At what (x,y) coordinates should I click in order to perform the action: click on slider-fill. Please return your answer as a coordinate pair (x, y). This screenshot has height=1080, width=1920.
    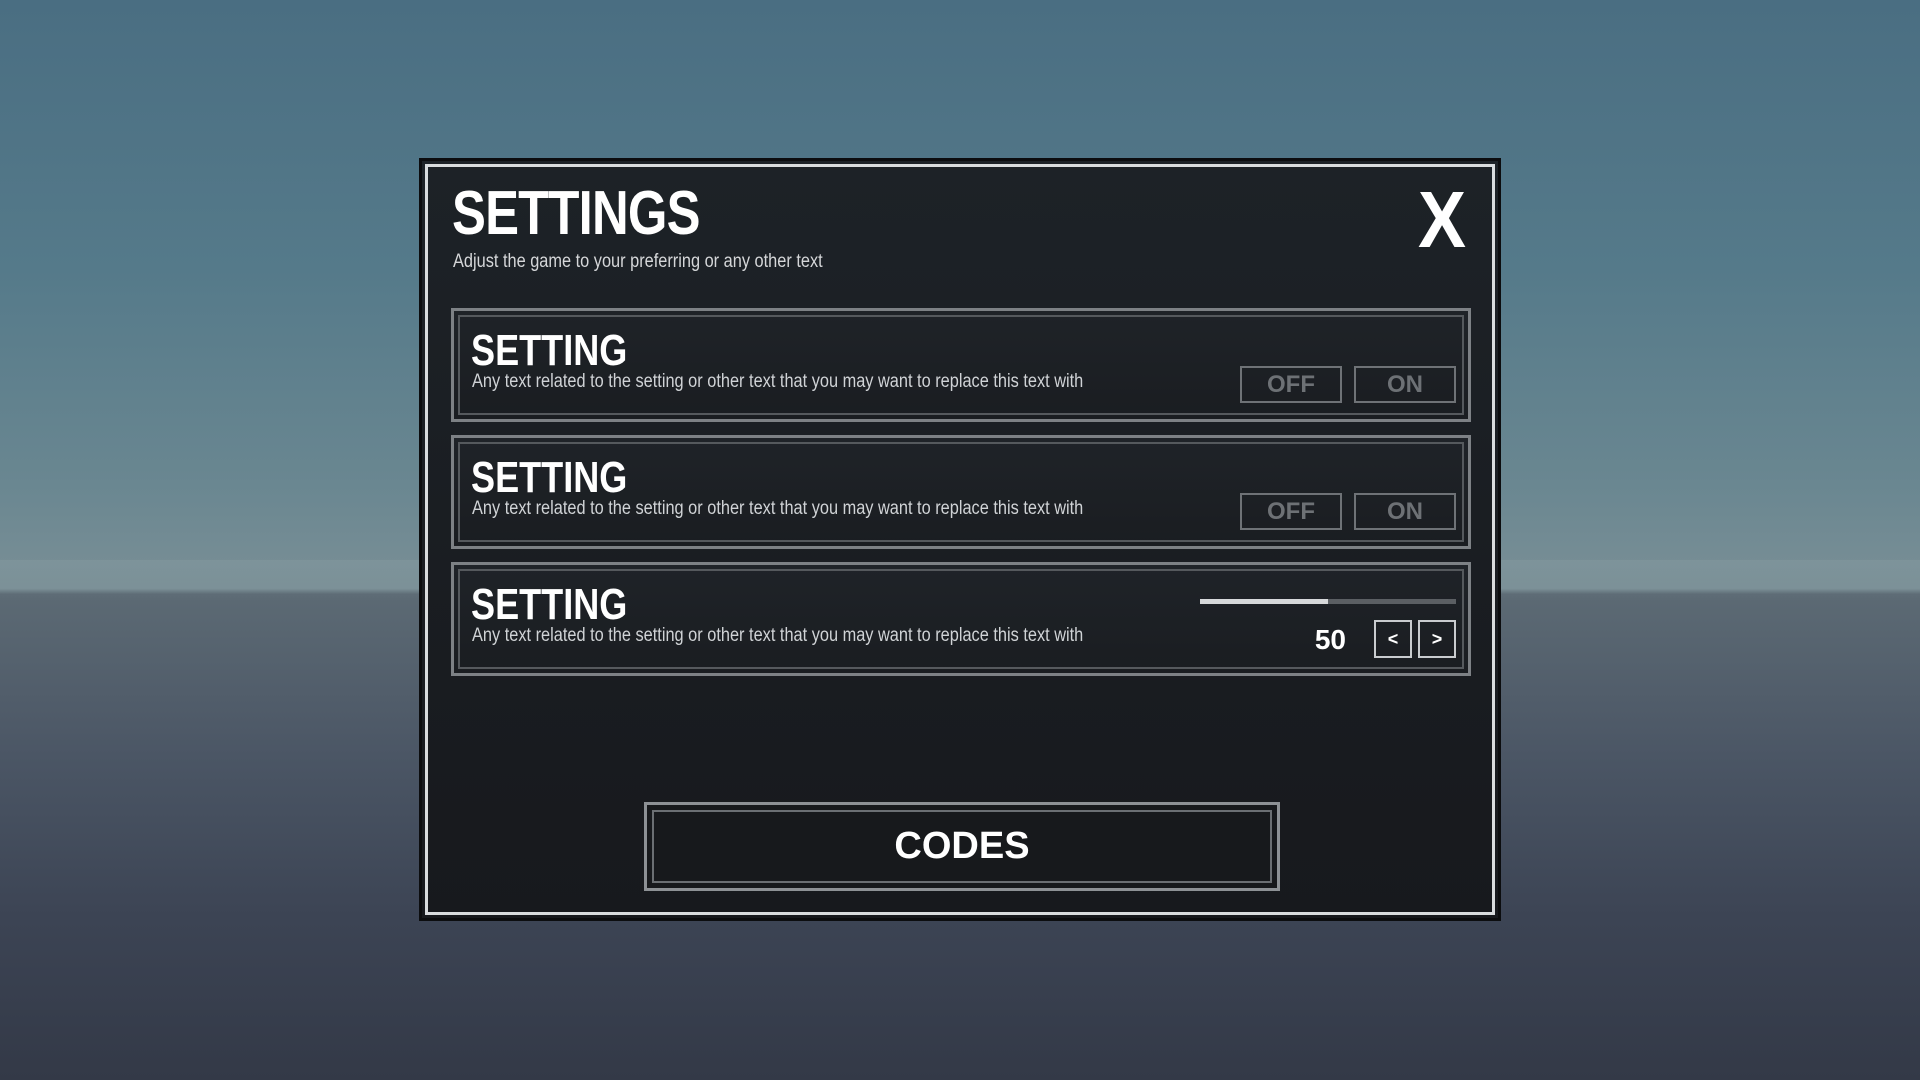
    Looking at the image, I should click on (1264, 601).